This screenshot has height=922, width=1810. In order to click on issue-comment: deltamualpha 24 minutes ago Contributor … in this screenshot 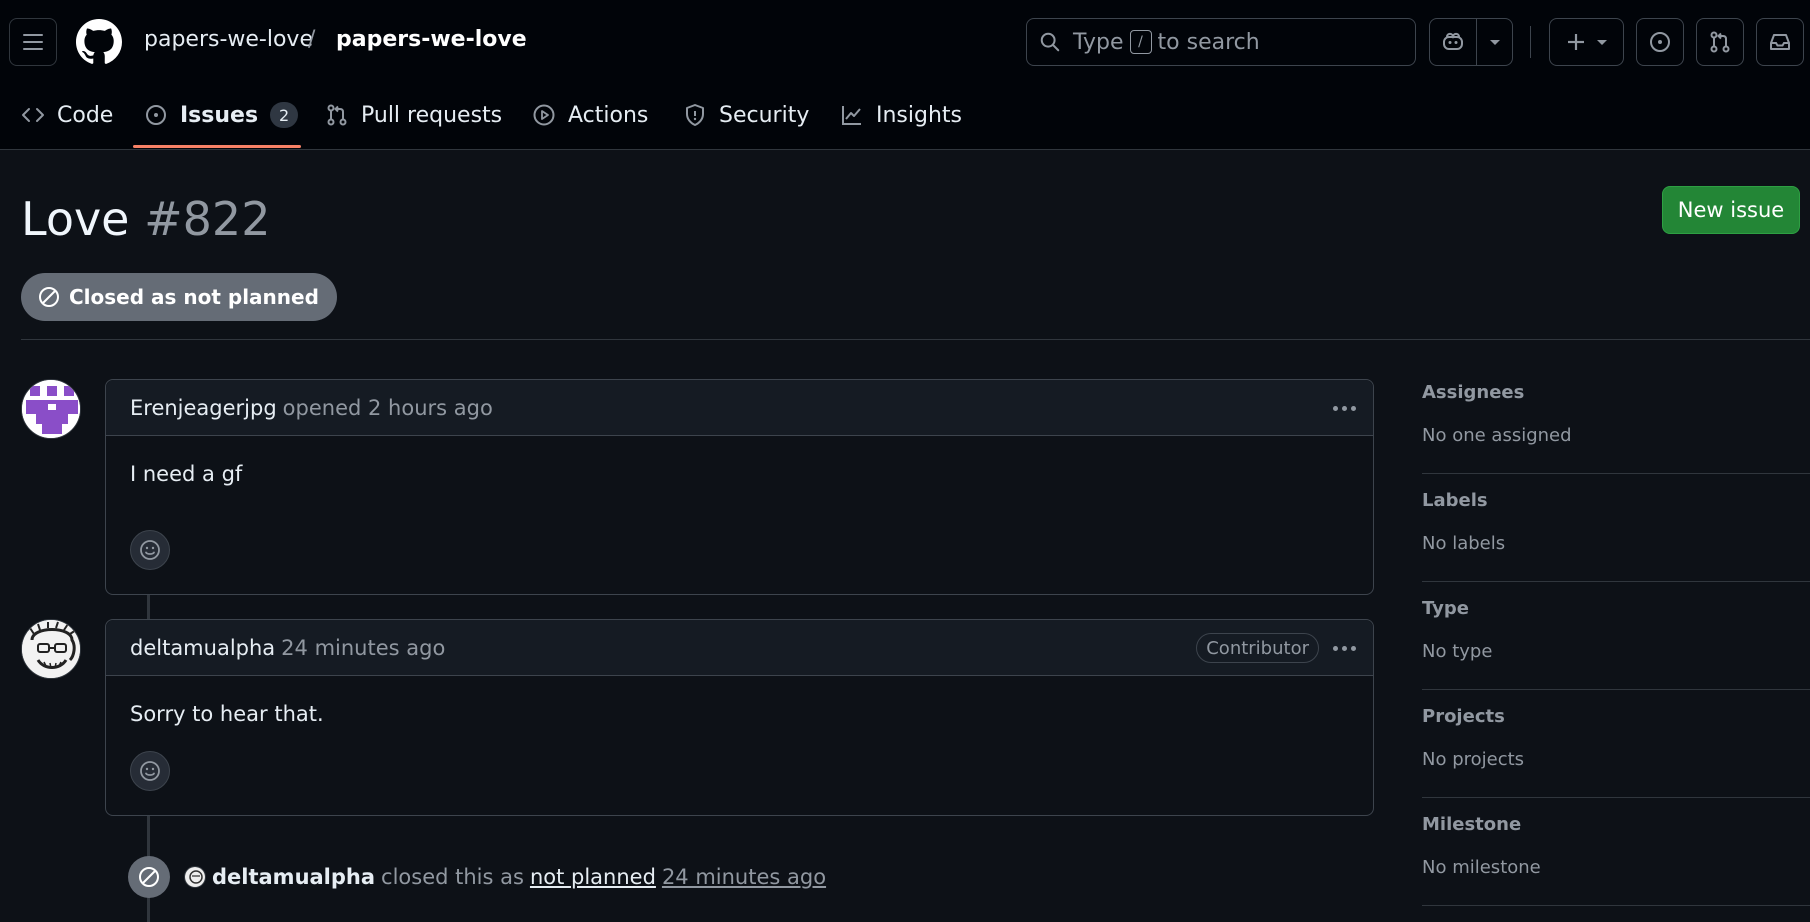, I will do `click(739, 717)`.